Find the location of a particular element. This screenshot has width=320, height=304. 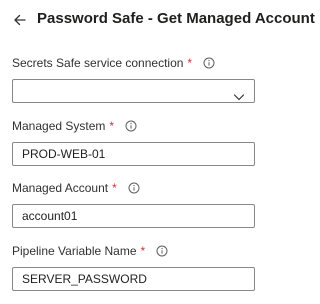

pipeline-variable-field: Pipeline Variable Name * SERVER_PASSWORD is located at coordinates (133, 267).